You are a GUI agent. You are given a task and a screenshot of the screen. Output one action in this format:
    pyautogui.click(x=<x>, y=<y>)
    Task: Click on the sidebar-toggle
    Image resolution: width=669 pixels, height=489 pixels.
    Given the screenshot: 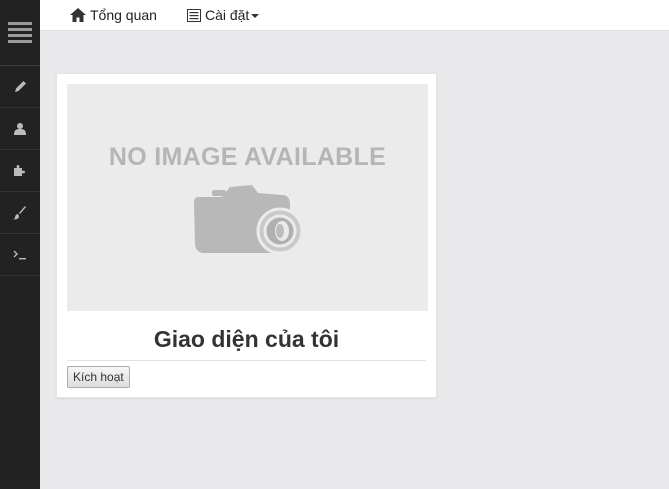 What is the action you would take?
    pyautogui.click(x=20, y=33)
    